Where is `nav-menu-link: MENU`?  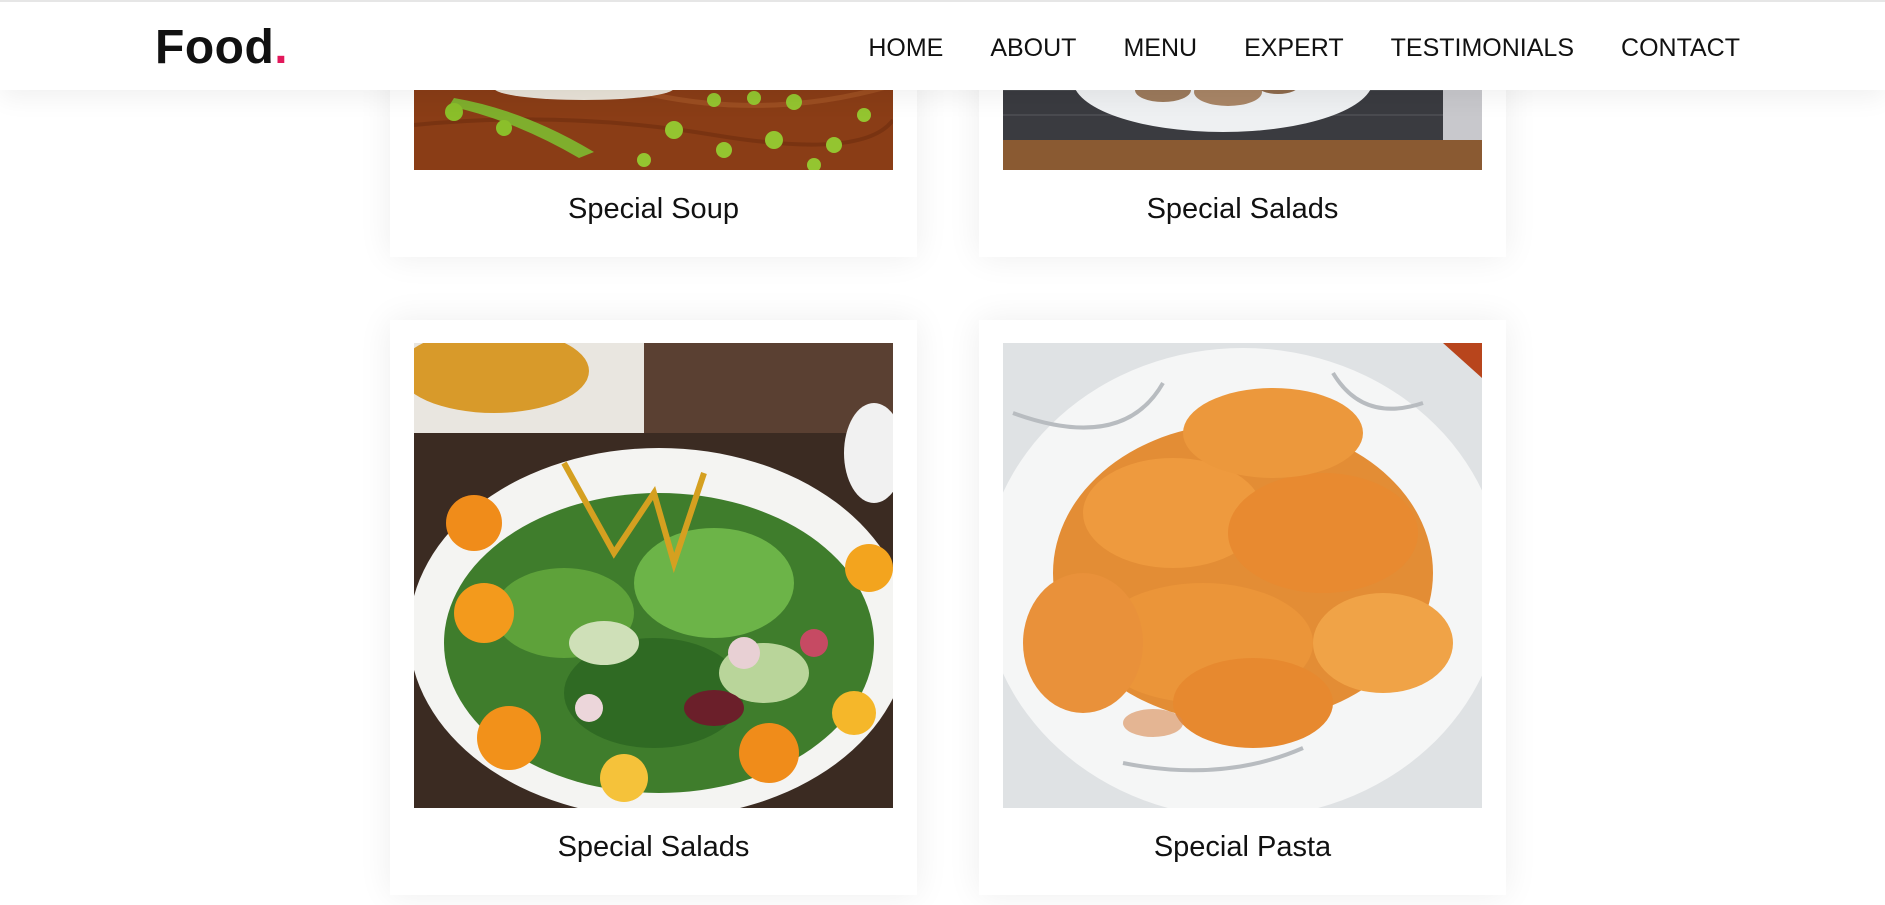
nav-menu-link: MENU is located at coordinates (1160, 48).